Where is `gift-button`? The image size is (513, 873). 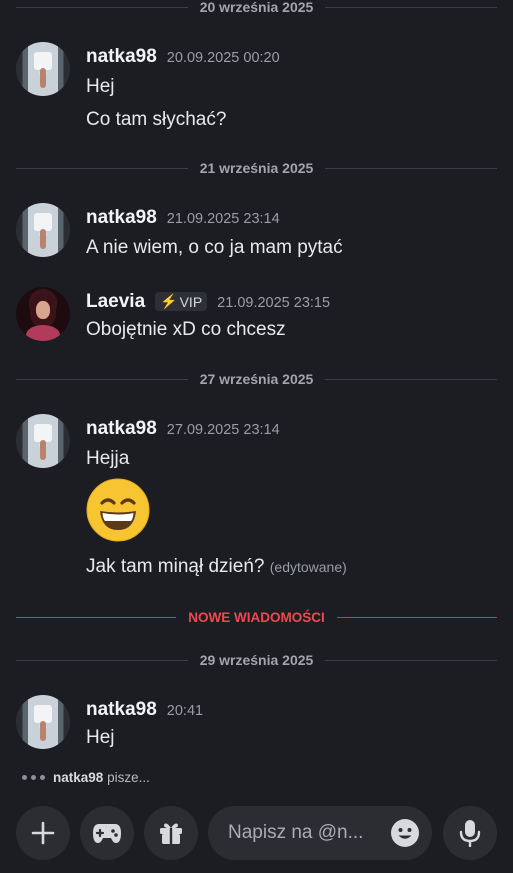
gift-button is located at coordinates (171, 833).